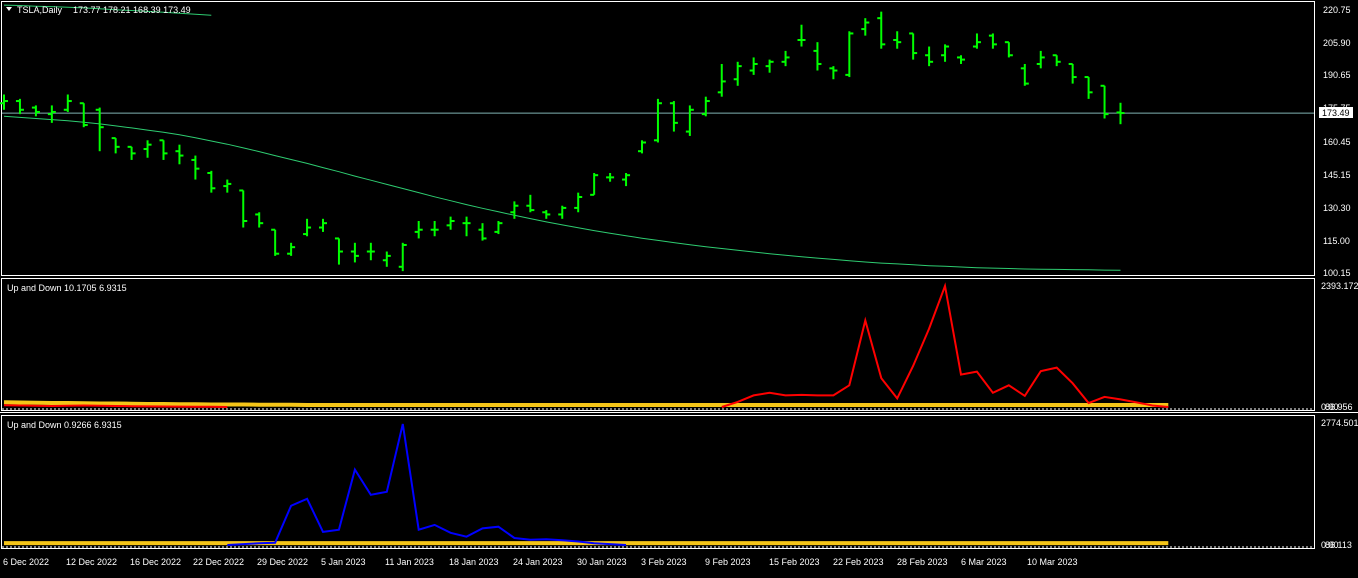 This screenshot has width=1358, height=578. I want to click on indicator1-tick-label: 0.00, so click(1330, 407).